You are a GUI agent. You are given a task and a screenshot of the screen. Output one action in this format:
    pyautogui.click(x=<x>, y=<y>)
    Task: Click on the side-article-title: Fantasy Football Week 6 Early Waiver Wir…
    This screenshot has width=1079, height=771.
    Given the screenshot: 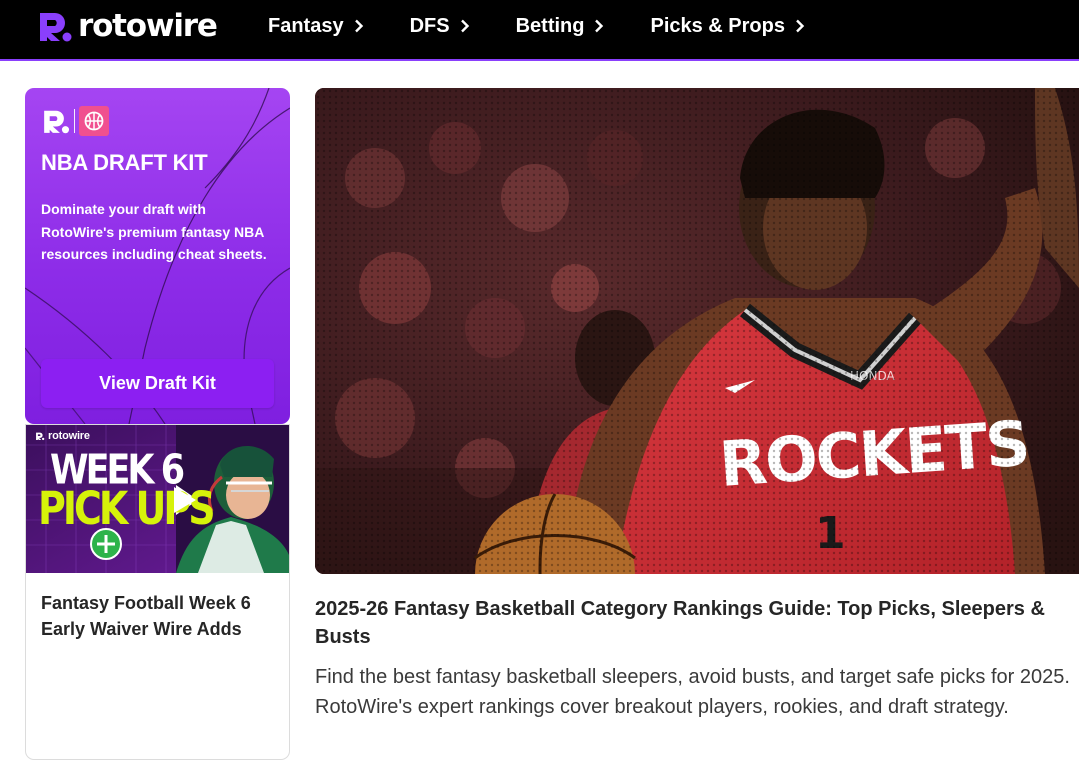 What is the action you would take?
    pyautogui.click(x=159, y=616)
    